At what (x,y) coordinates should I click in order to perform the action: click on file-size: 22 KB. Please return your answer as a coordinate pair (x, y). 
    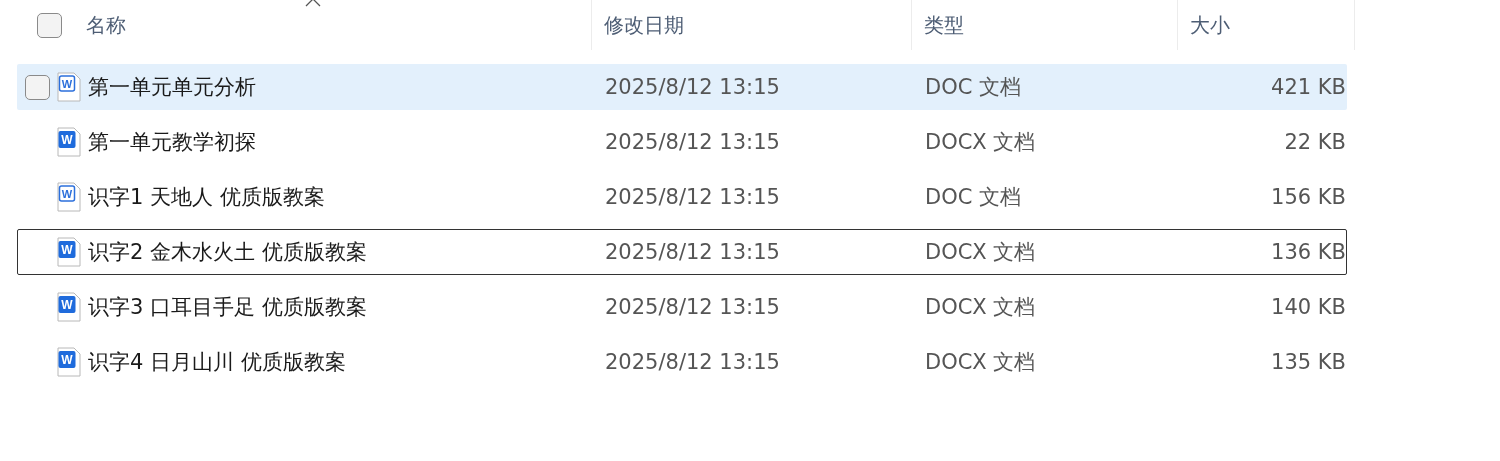
    Looking at the image, I should click on (1314, 142).